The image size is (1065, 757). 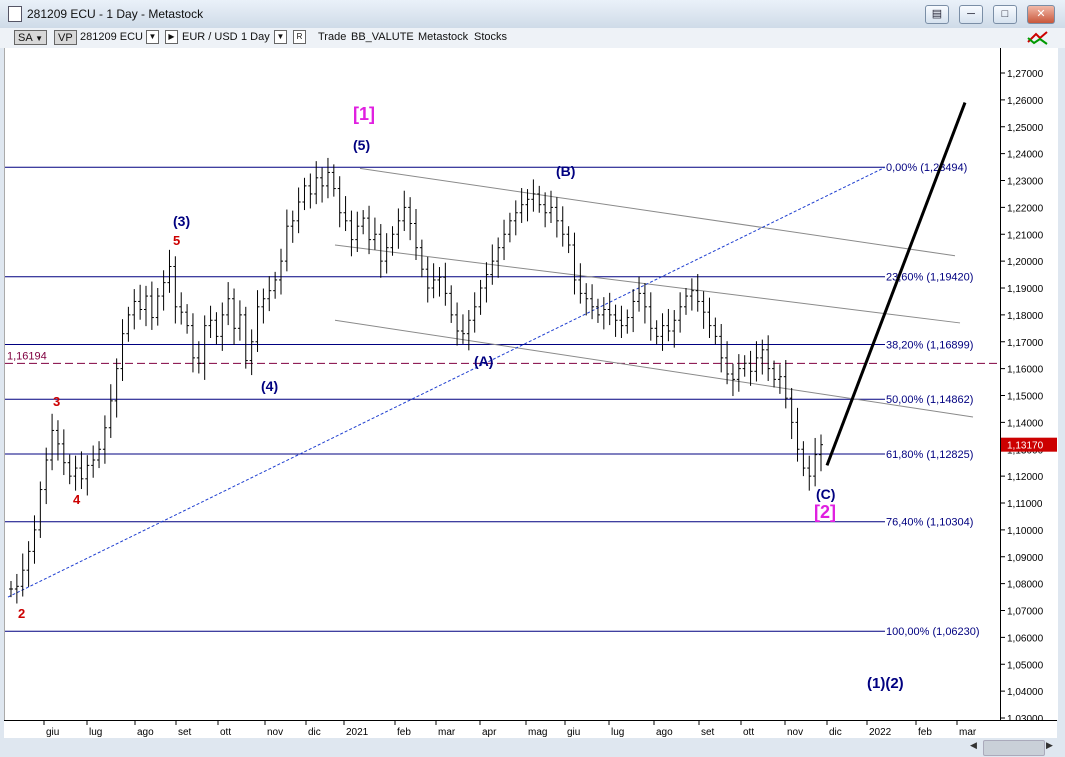 What do you see at coordinates (1025, 208) in the screenshot?
I see `price-tick-label: 1,22000` at bounding box center [1025, 208].